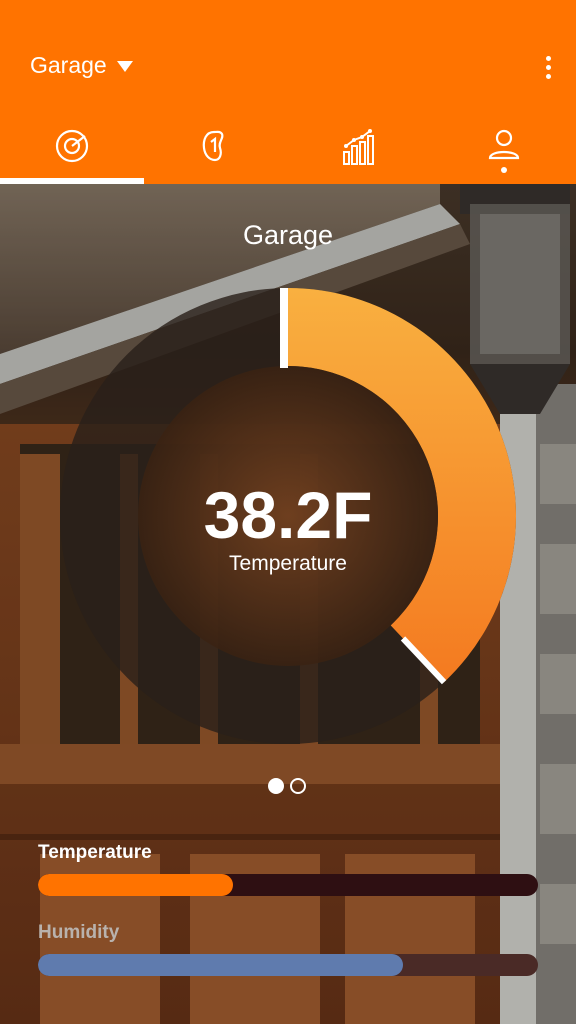 Image resolution: width=576 pixels, height=1024 pixels. What do you see at coordinates (288, 869) in the screenshot?
I see `metric-temperature: Temperature` at bounding box center [288, 869].